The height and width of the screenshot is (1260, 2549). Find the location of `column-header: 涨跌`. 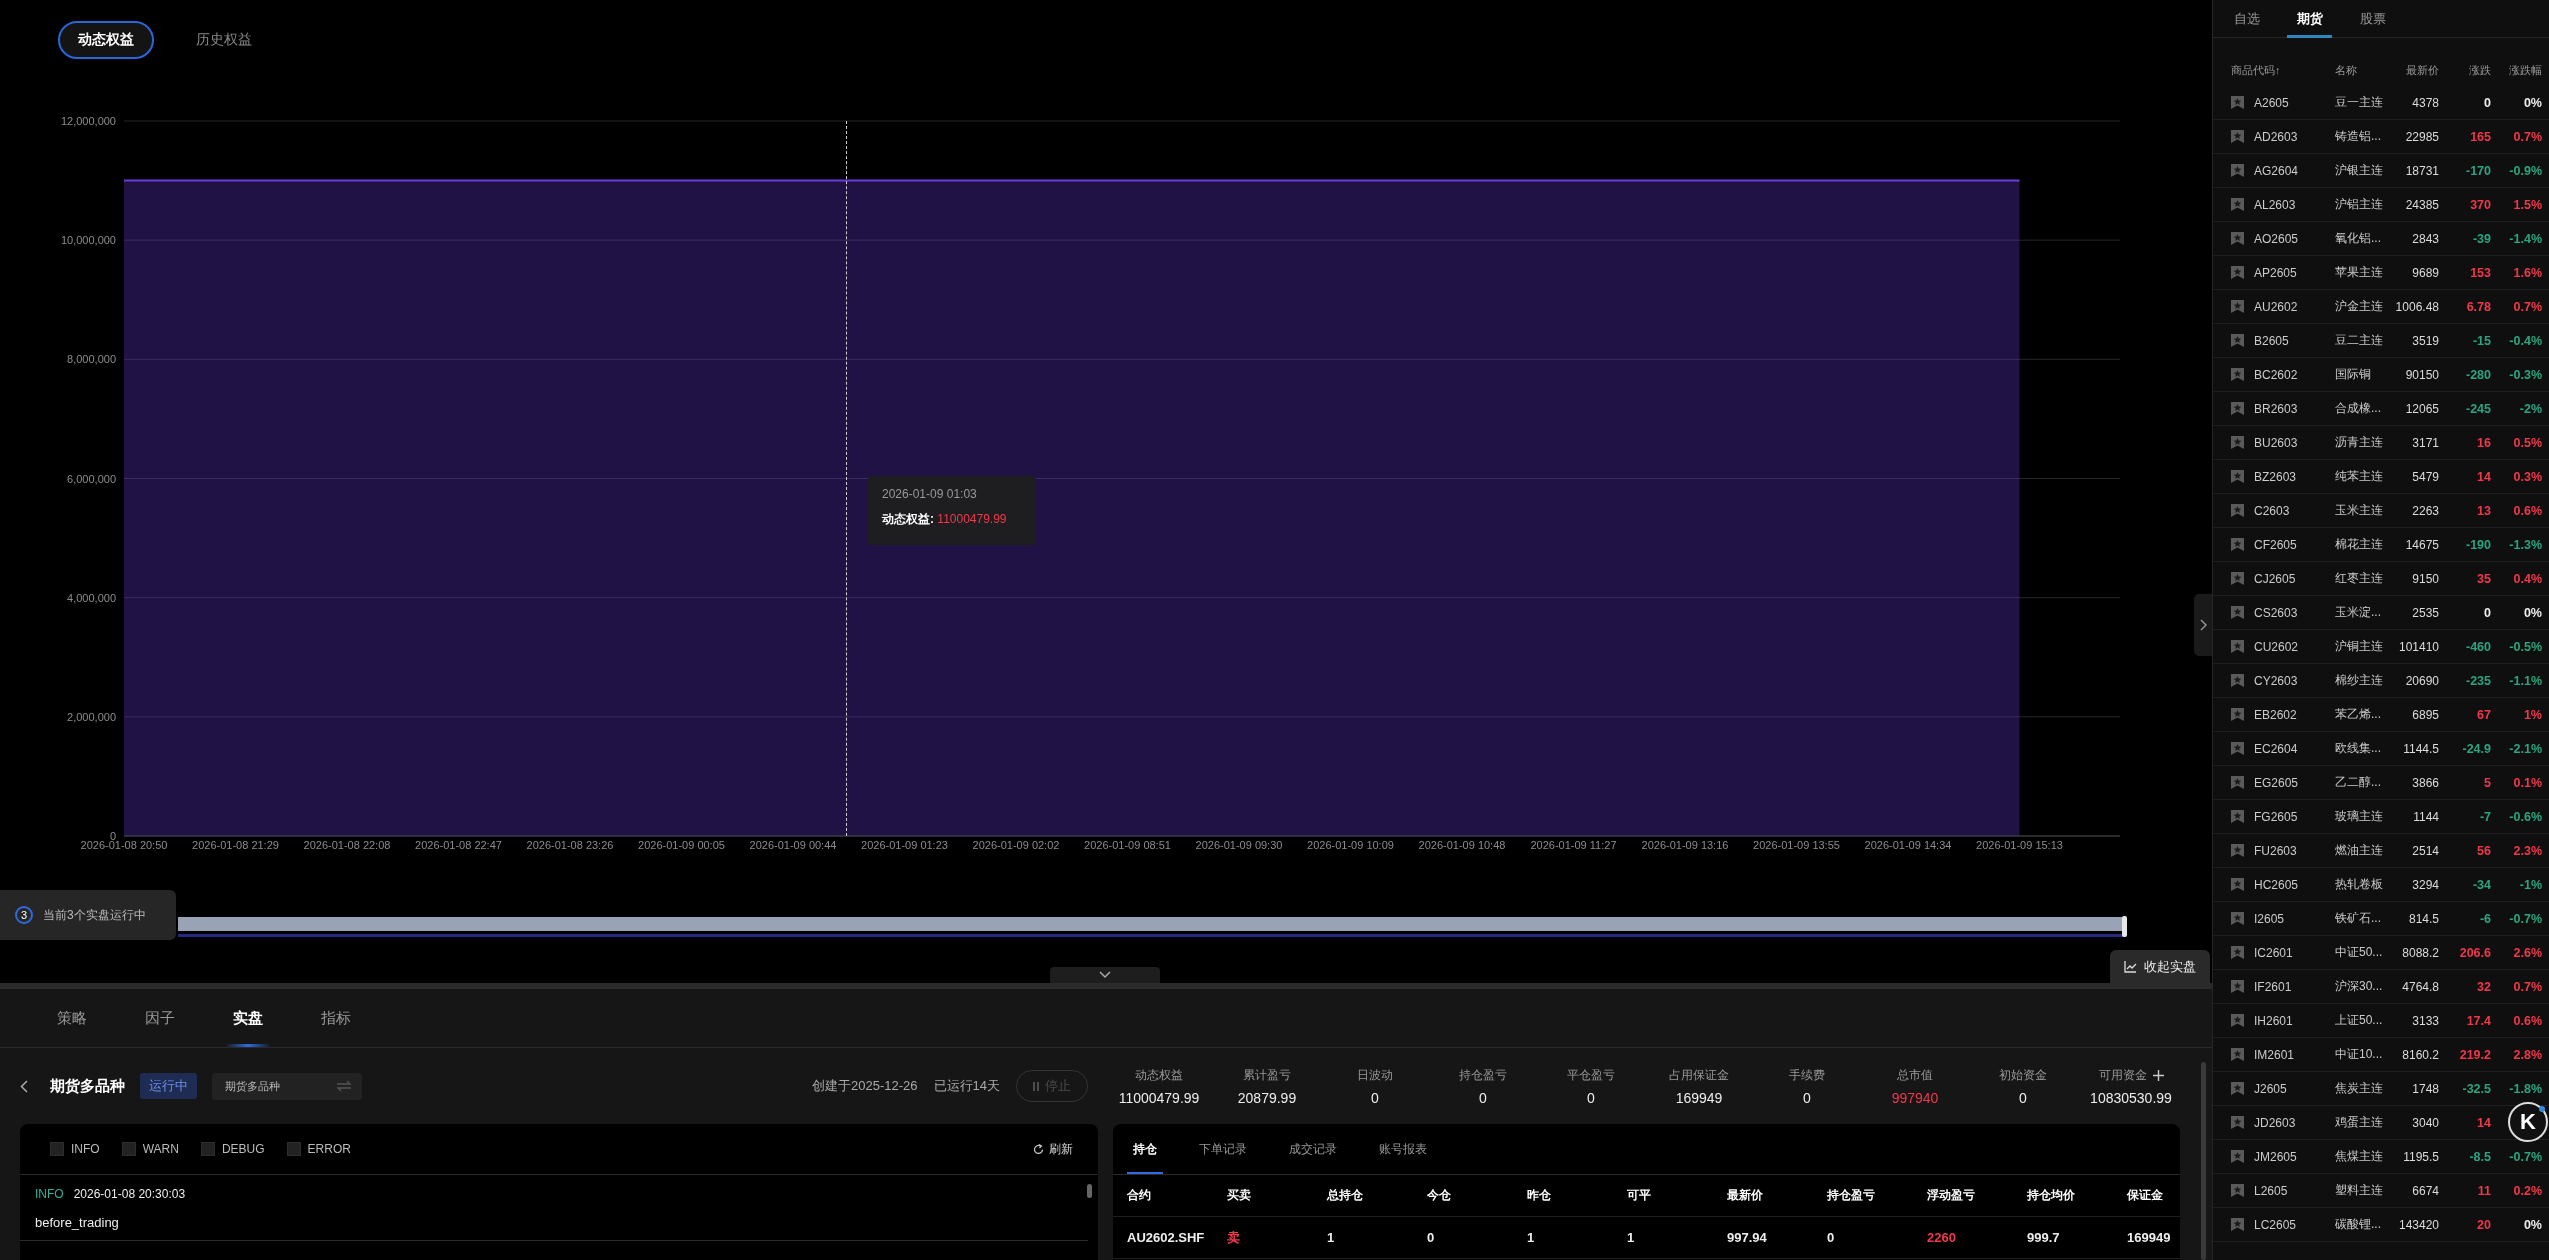

column-header: 涨跌 is located at coordinates (2465, 70).